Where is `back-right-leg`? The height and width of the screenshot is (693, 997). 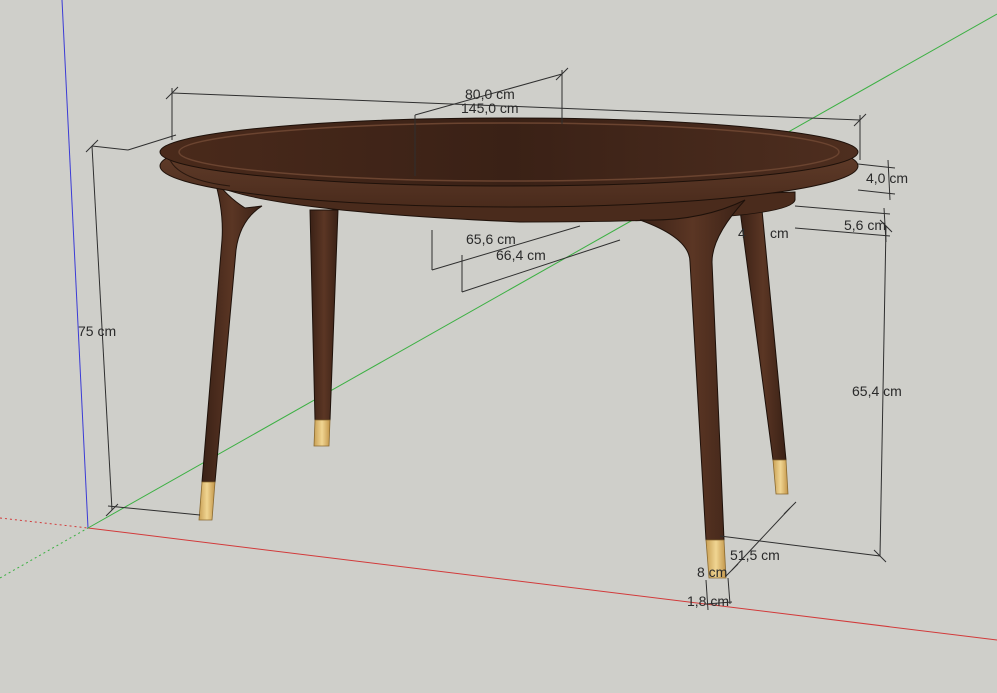
back-right-leg is located at coordinates (764, 352).